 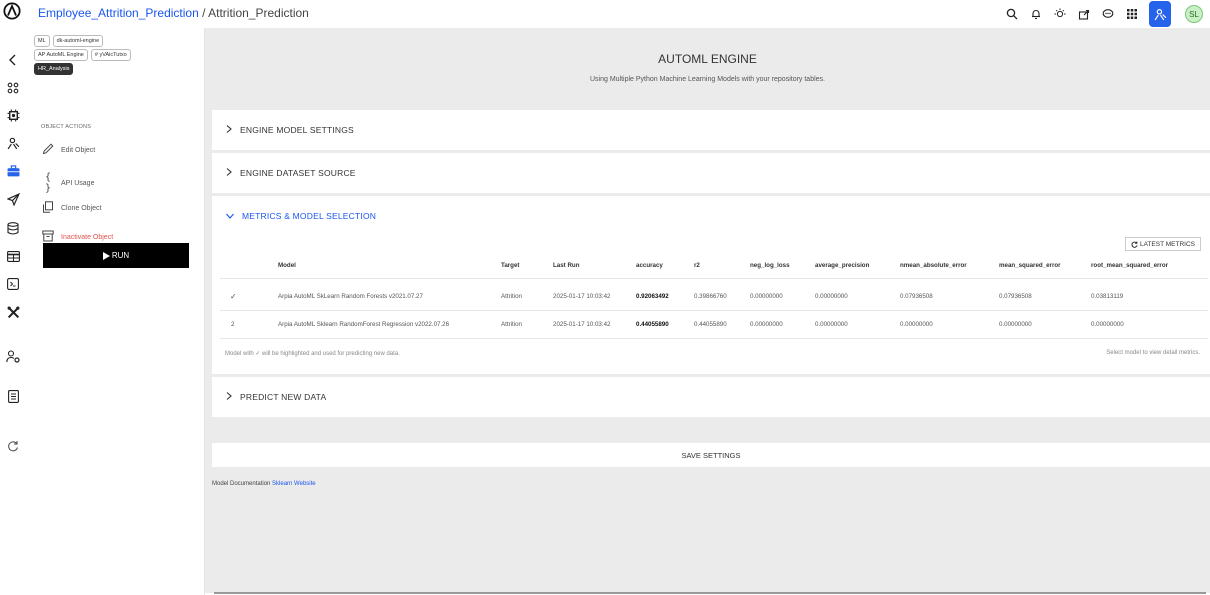 I want to click on cell-accuracy: 0.92063492, so click(x=652, y=296).